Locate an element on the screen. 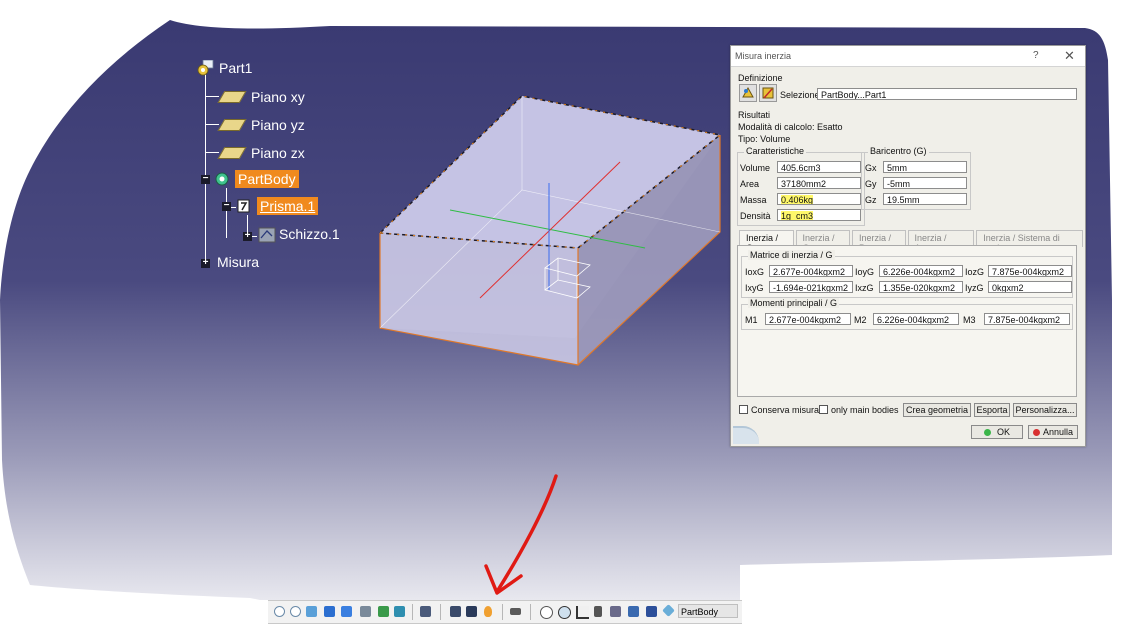 The height and width of the screenshot is (640, 1122). iozg-label: IozG is located at coordinates (975, 272).